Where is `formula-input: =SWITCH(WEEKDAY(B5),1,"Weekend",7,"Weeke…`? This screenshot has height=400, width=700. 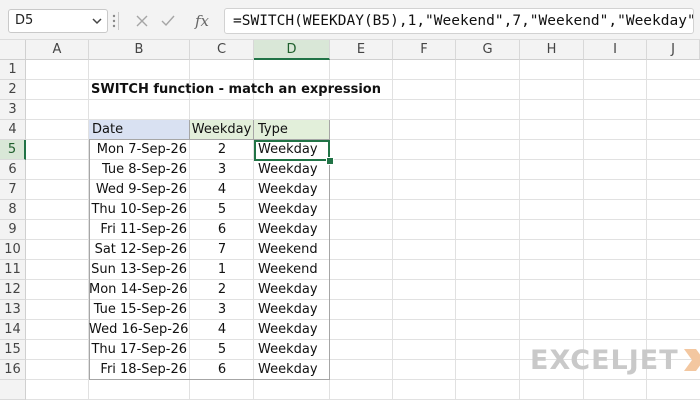 formula-input: =SWITCH(WEEKDAY(B5),1,"Weekend",7,"Weeke… is located at coordinates (459, 21).